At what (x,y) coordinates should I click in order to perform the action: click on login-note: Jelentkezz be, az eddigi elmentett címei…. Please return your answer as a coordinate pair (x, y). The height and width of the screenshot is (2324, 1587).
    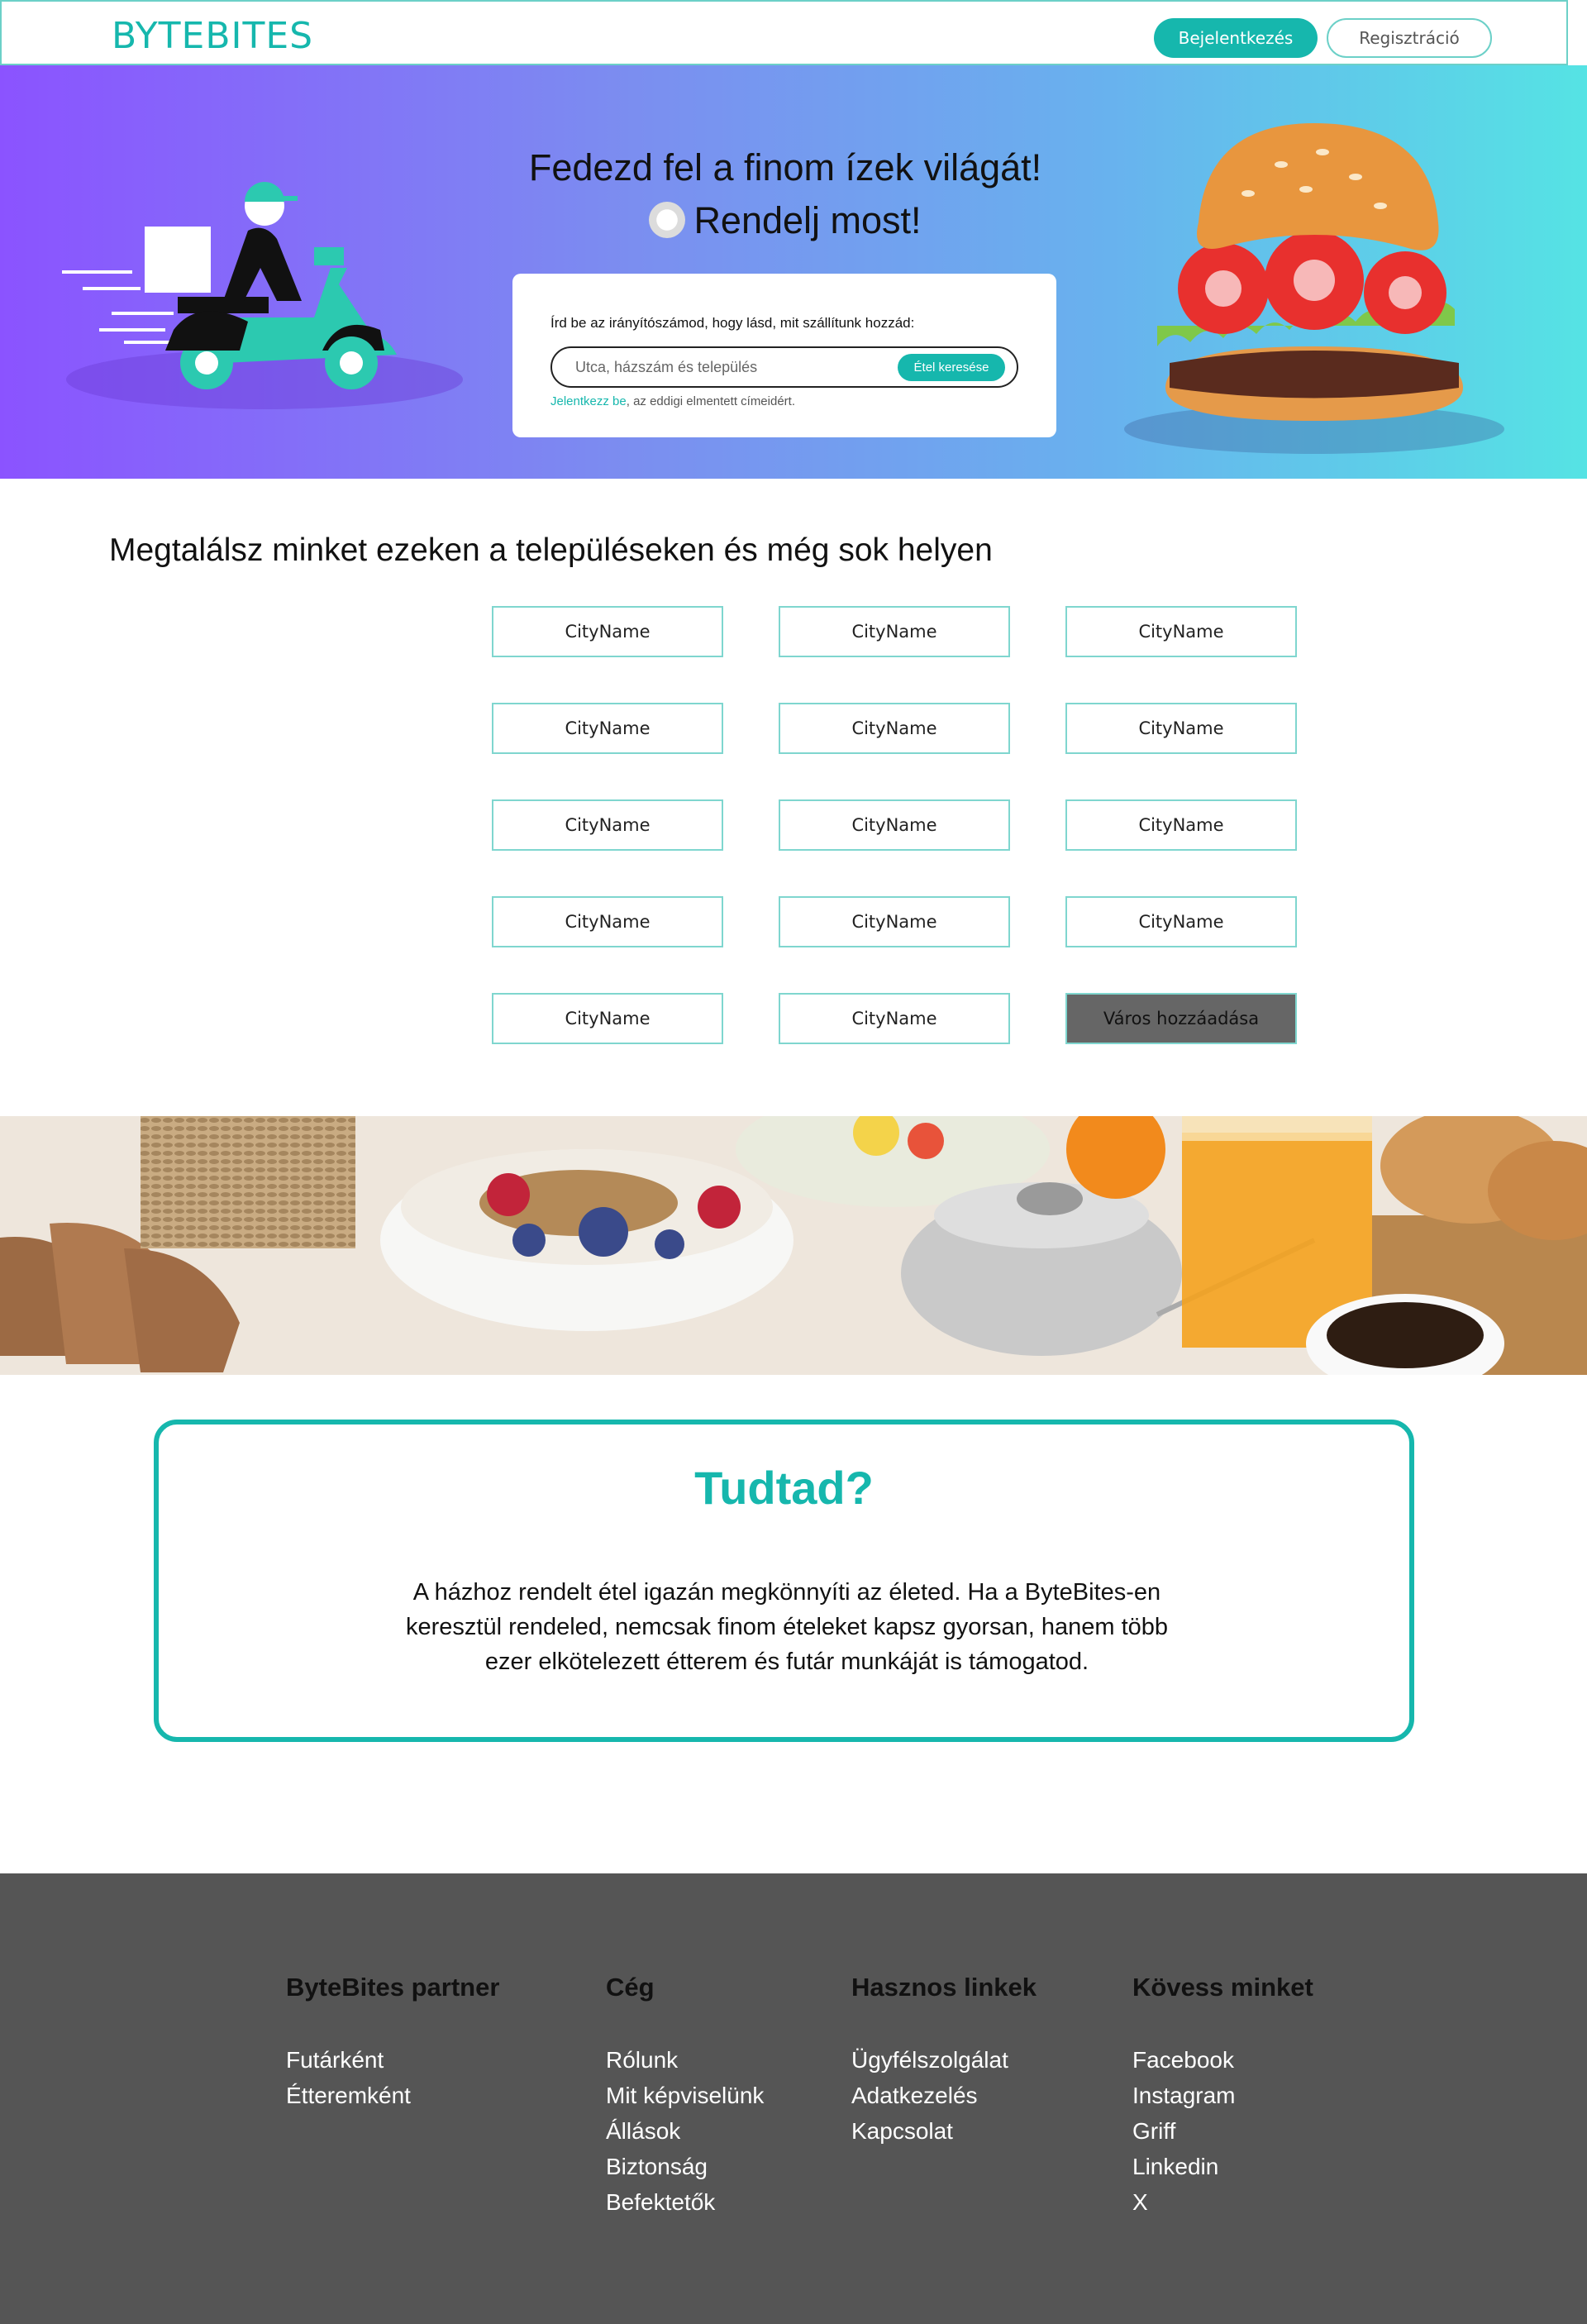
    Looking at the image, I should click on (672, 401).